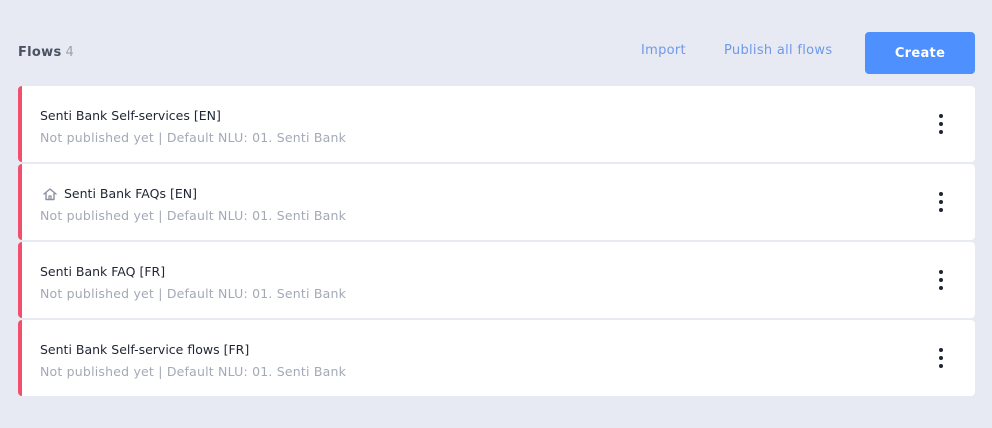 Image resolution: width=992 pixels, height=428 pixels. I want to click on import-button: Import, so click(663, 50).